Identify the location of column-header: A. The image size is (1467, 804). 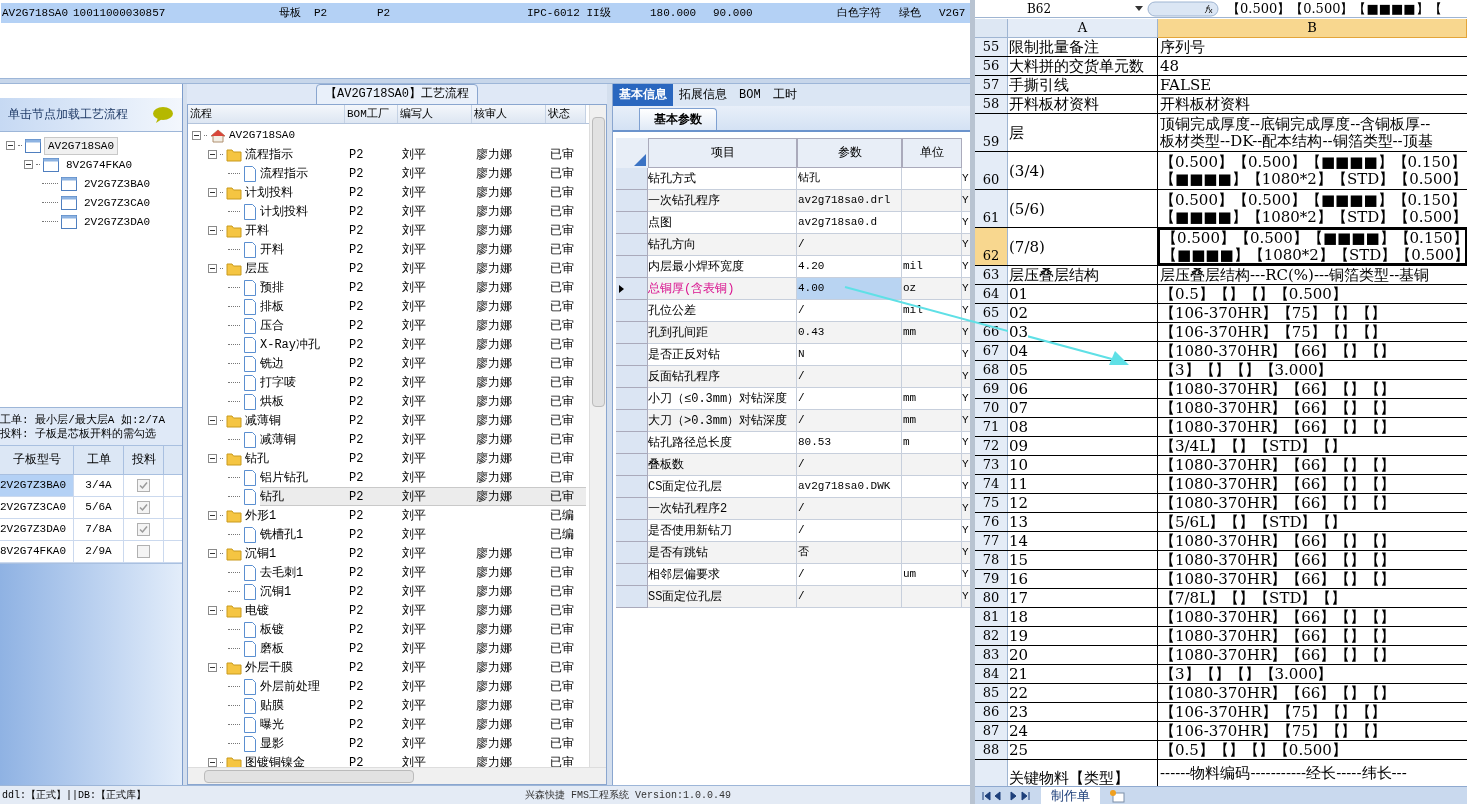
(1083, 28).